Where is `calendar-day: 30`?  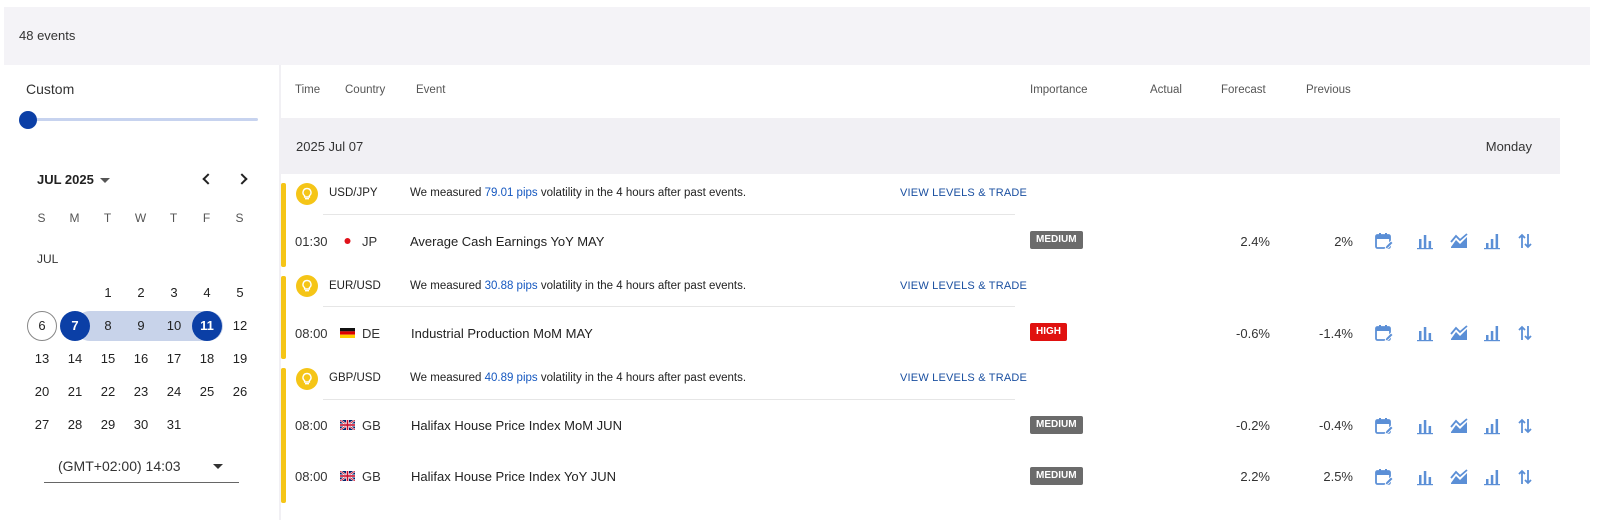
calendar-day: 30 is located at coordinates (141, 425).